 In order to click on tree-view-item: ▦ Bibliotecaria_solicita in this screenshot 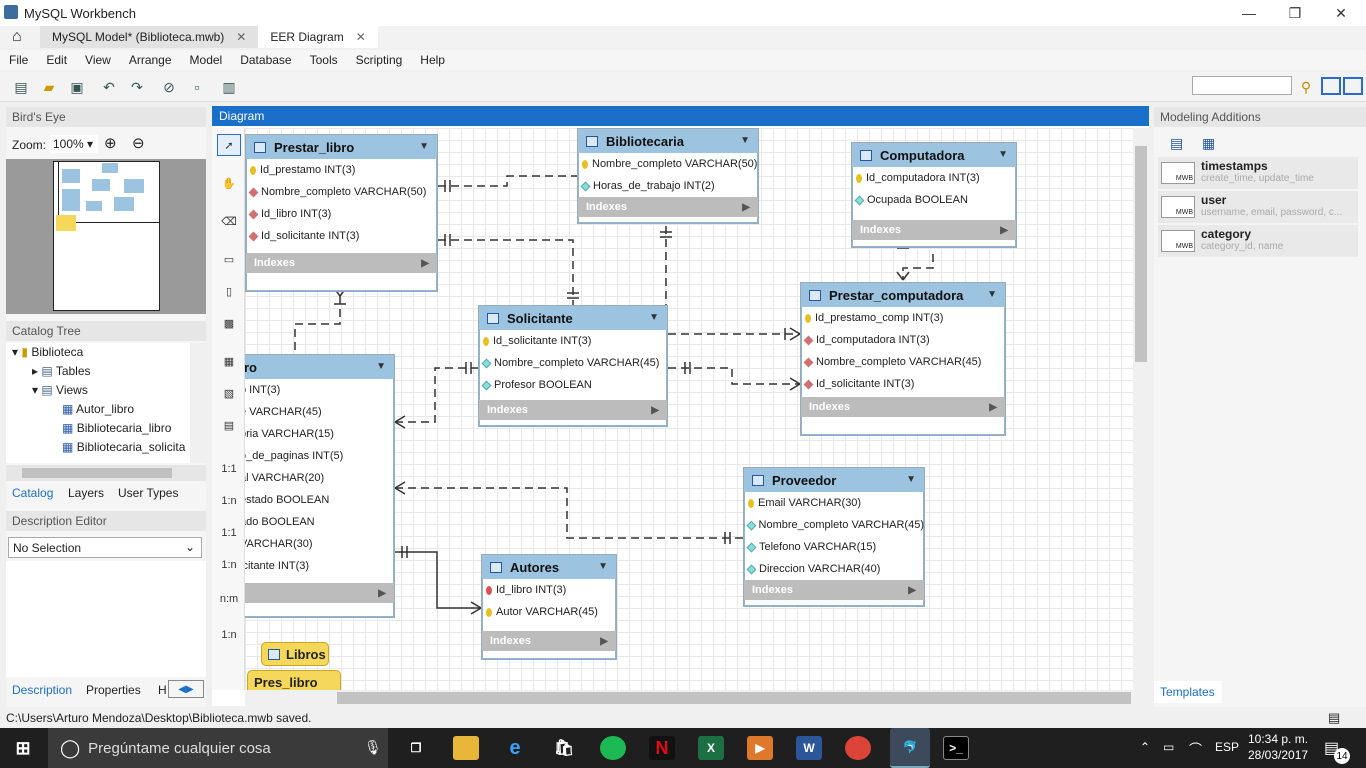, I will do `click(123, 447)`.